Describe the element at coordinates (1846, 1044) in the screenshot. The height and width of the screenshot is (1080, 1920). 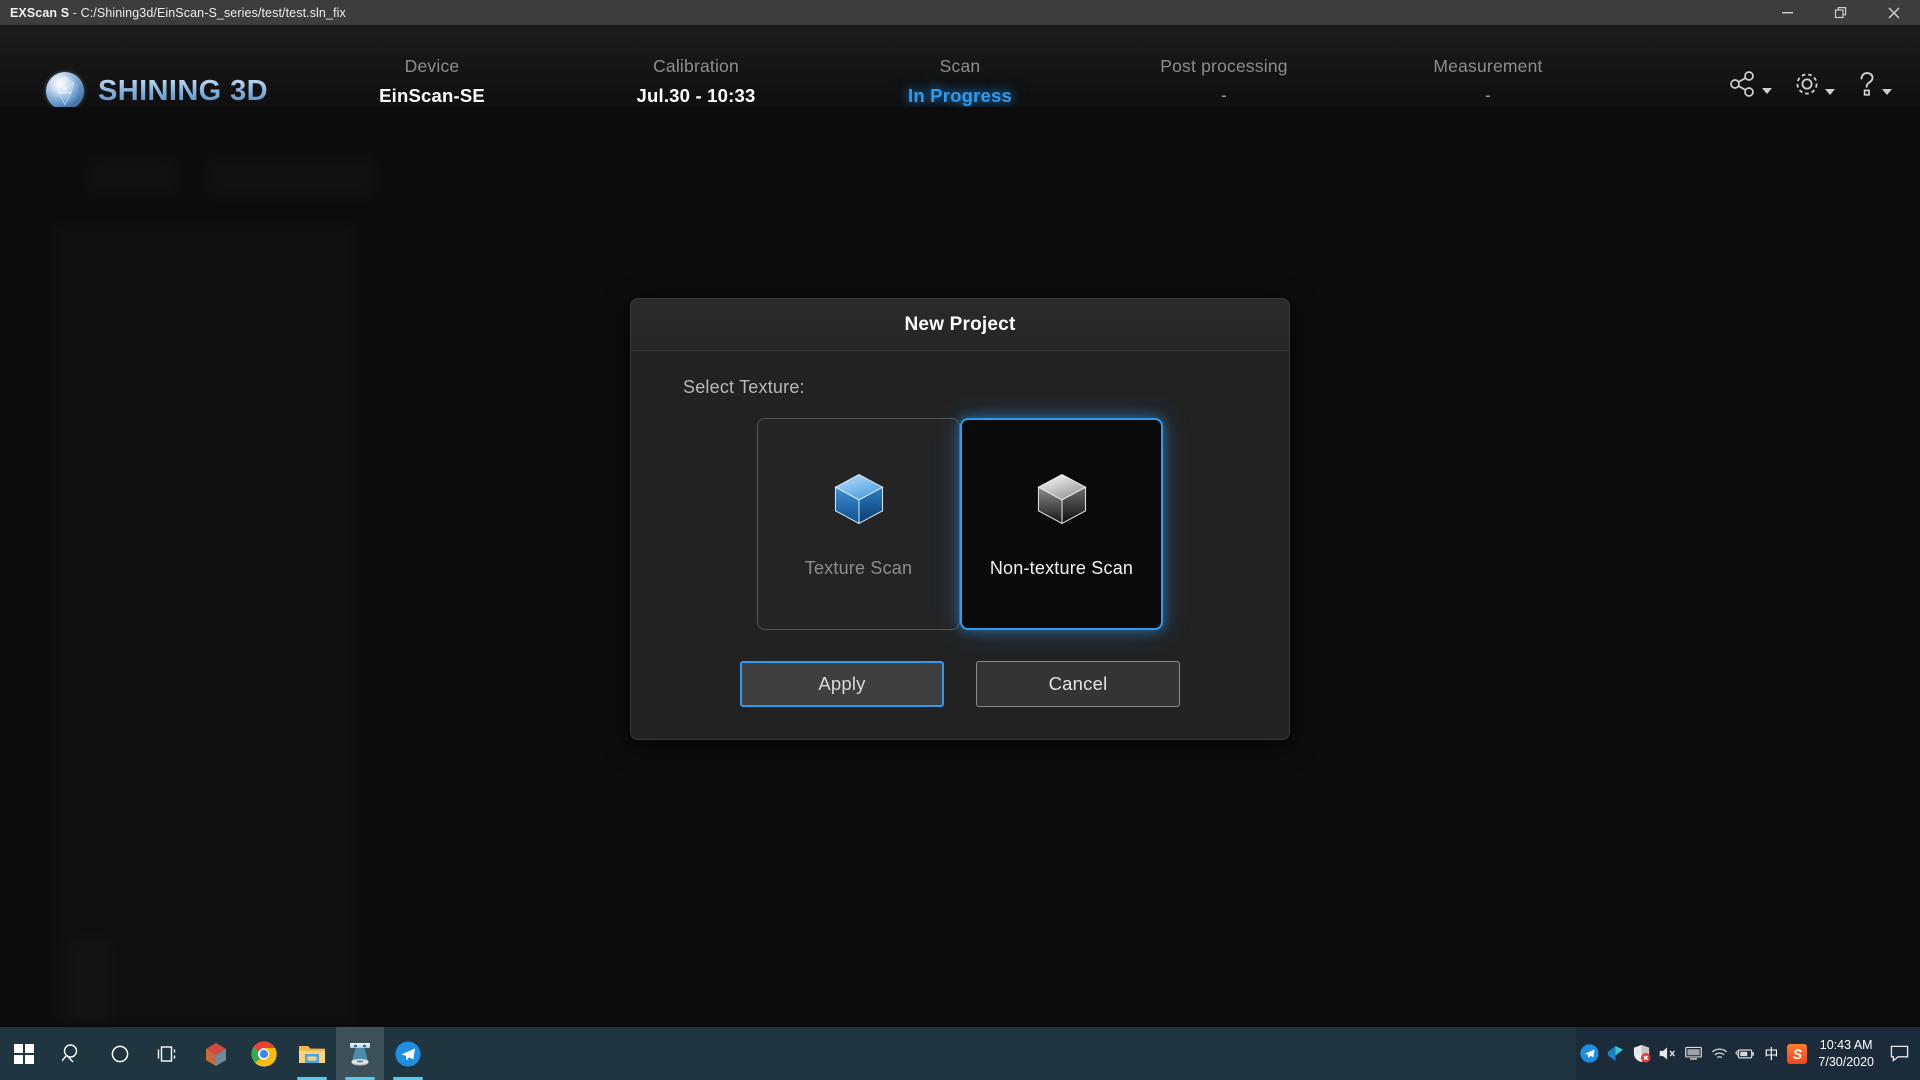
I see `clock-time: 10:43 AM` at that location.